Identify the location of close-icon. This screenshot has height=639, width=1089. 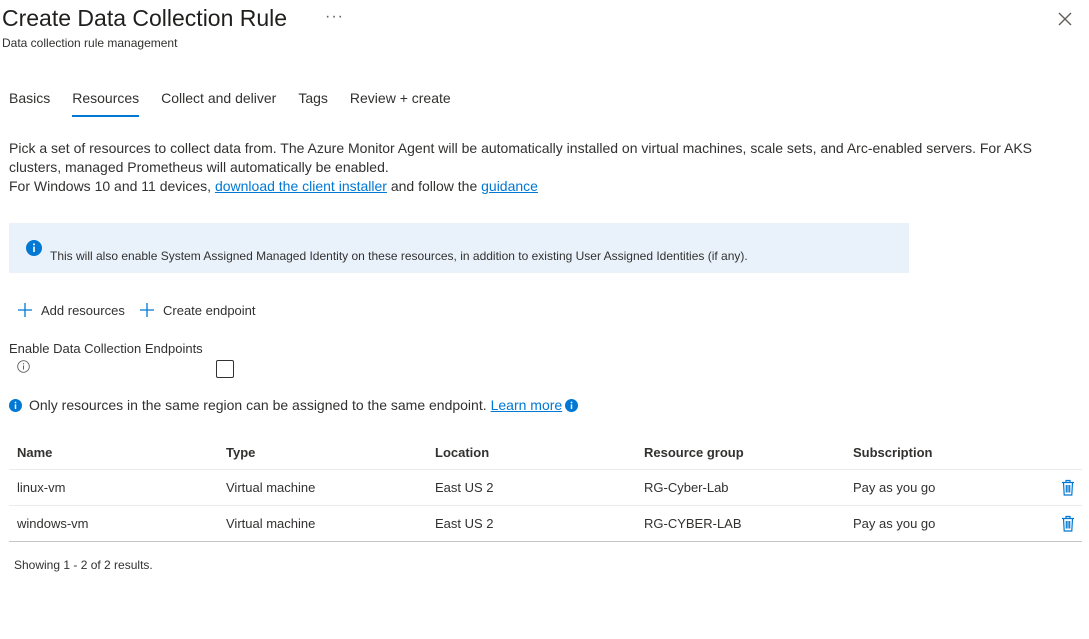
(1065, 19).